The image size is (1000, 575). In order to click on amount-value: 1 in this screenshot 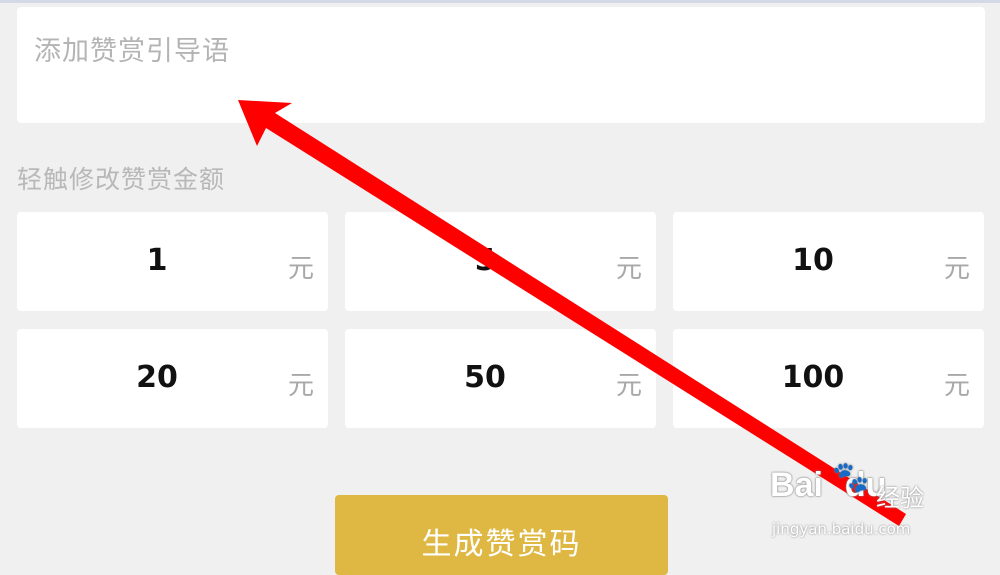, I will do `click(157, 260)`.